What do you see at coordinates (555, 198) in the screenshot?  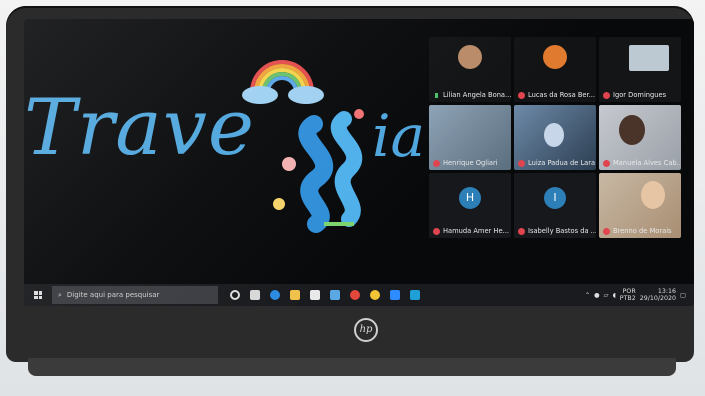 I see `participant-initial: I` at bounding box center [555, 198].